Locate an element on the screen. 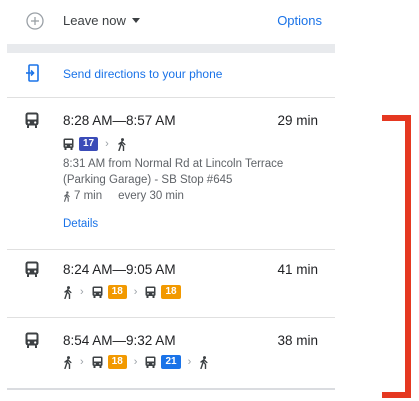 This screenshot has height=401, width=419. section-separator is located at coordinates (171, 48).